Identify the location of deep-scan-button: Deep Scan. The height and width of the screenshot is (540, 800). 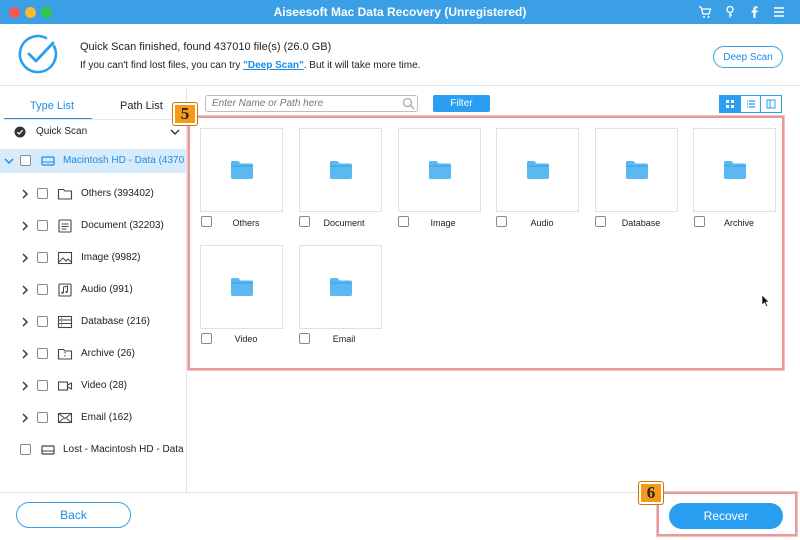
(748, 57).